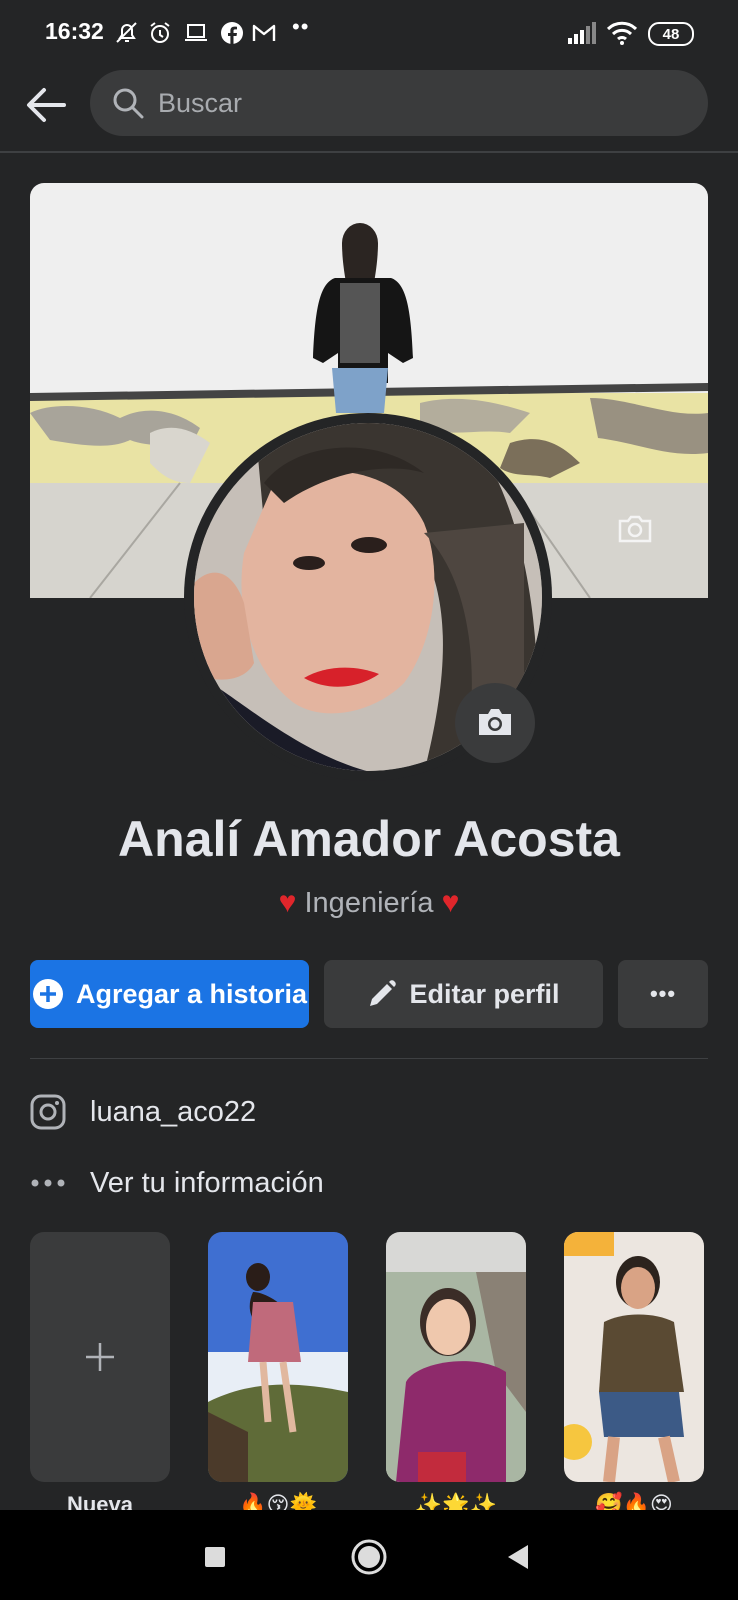 This screenshot has width=738, height=1600. I want to click on new-highlight-button, so click(100, 1357).